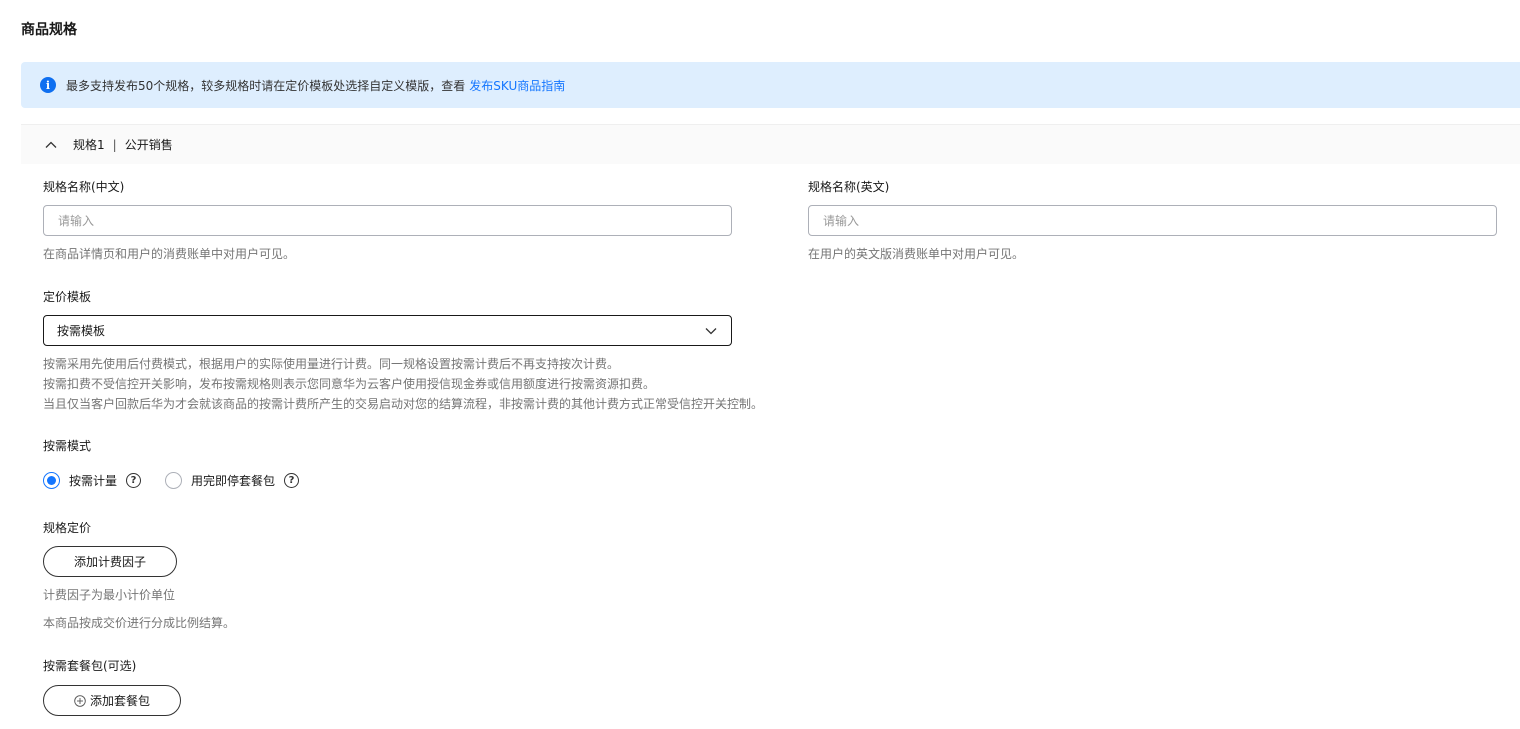 This screenshot has height=729, width=1520. Describe the element at coordinates (48, 85) in the screenshot. I see `info-icon: i` at that location.